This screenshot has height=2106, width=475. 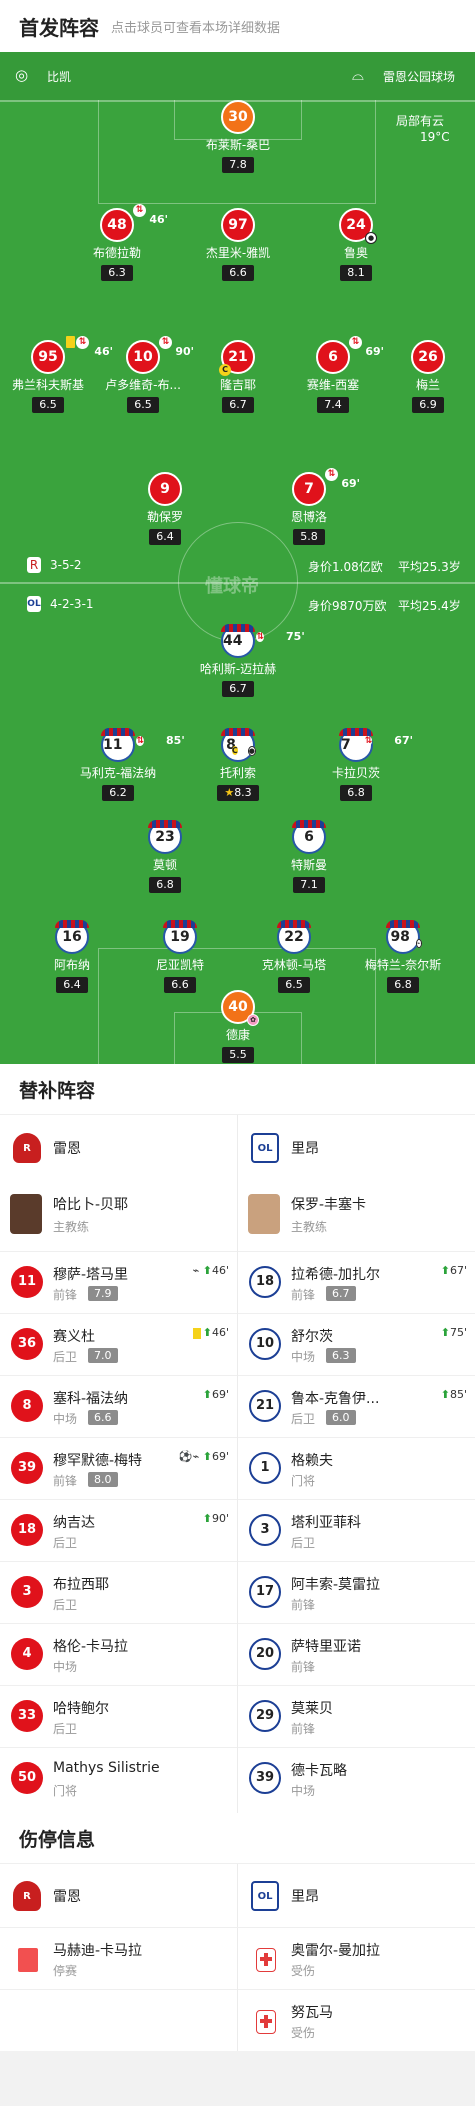 I want to click on sub-row: 3 塔利亚菲科 后卫, so click(x=356, y=1531).